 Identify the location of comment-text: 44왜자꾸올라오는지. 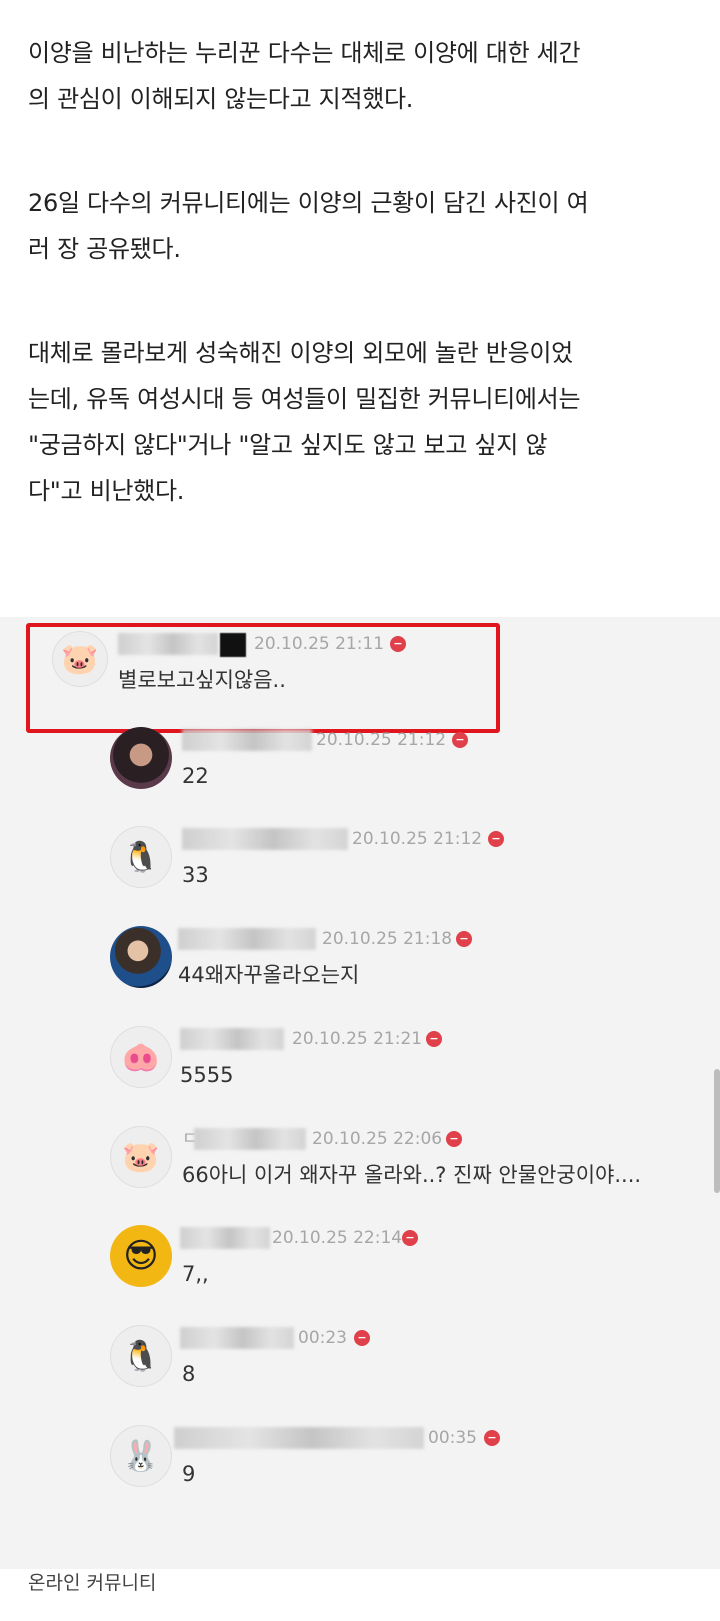
(269, 975).